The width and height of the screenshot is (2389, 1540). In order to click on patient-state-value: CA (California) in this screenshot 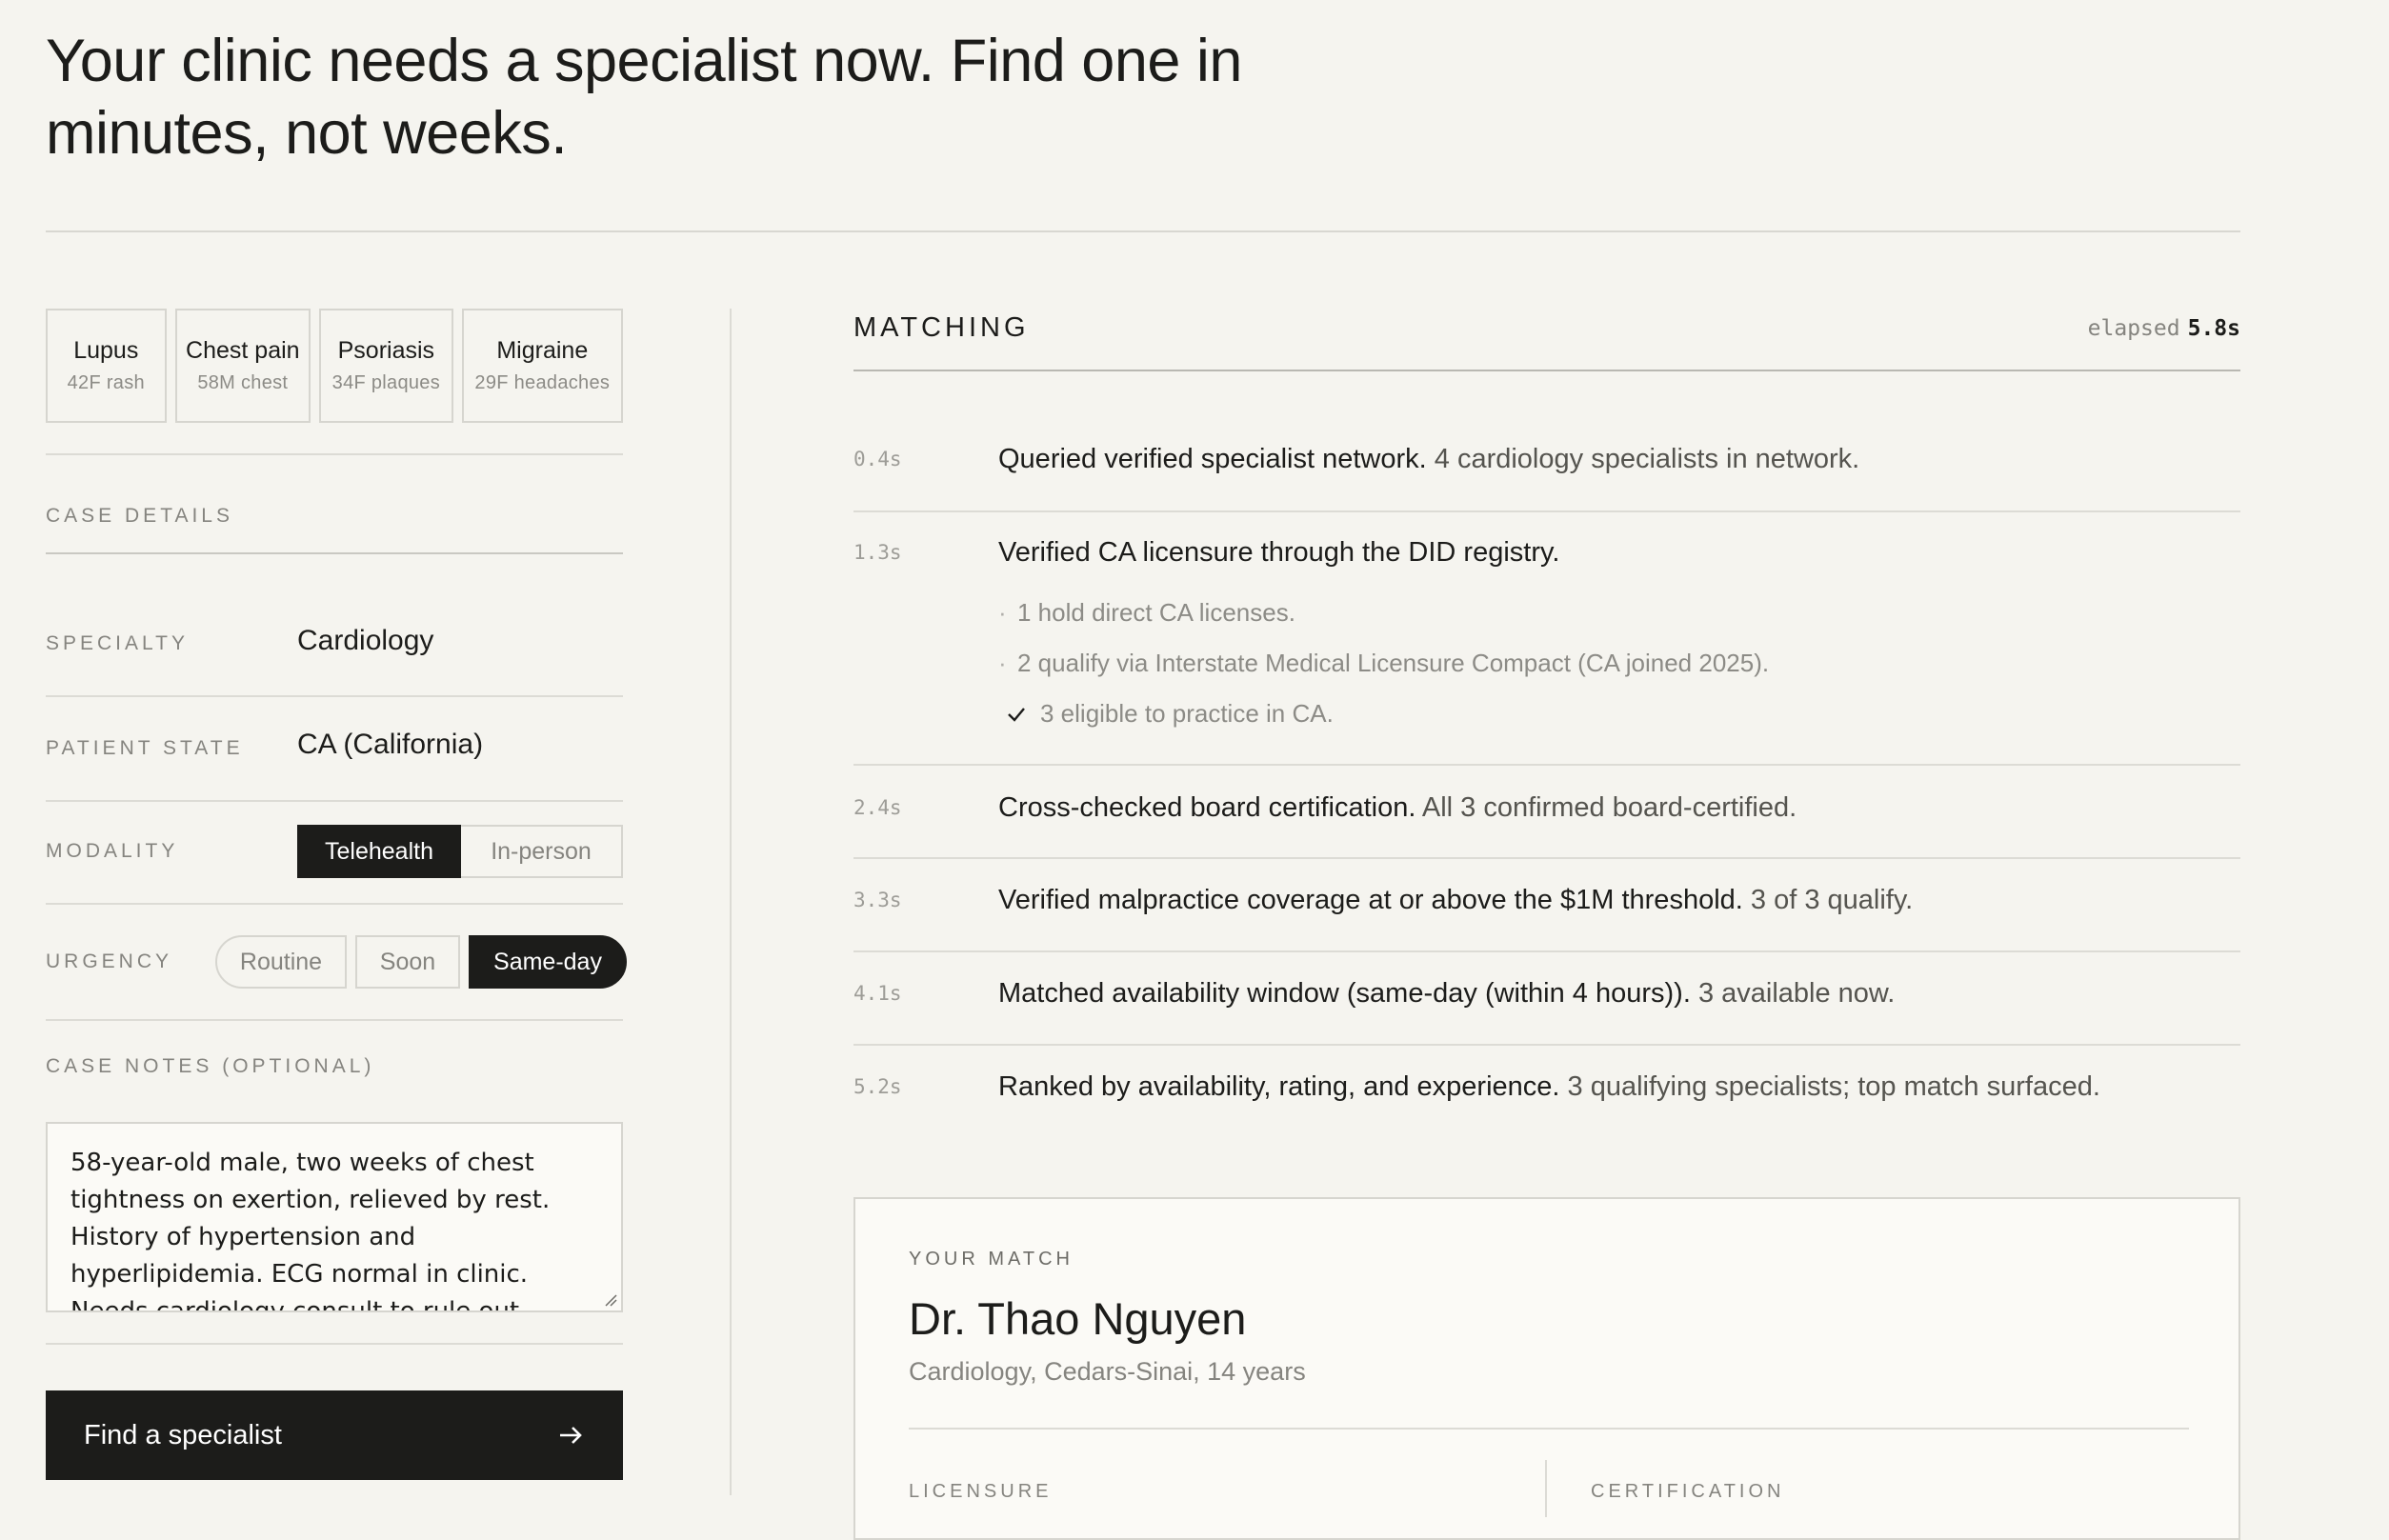, I will do `click(390, 745)`.